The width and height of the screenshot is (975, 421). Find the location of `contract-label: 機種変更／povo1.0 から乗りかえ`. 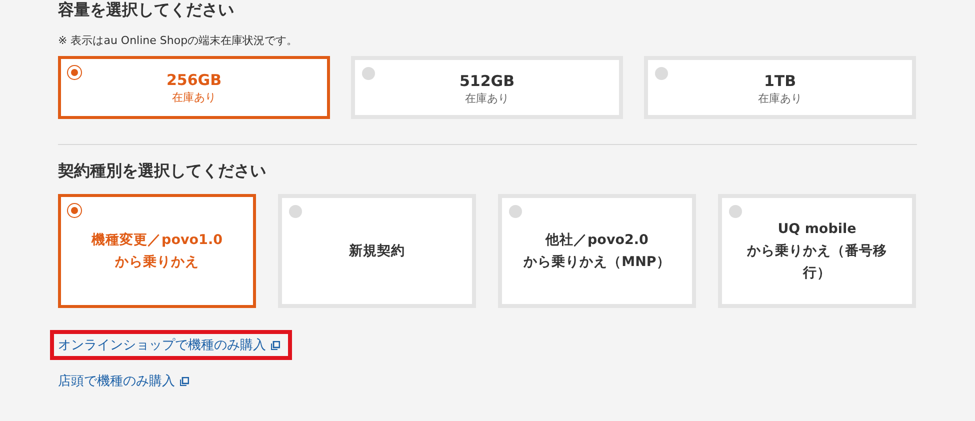

contract-label: 機種変更／povo1.0 から乗りかえ is located at coordinates (157, 251).